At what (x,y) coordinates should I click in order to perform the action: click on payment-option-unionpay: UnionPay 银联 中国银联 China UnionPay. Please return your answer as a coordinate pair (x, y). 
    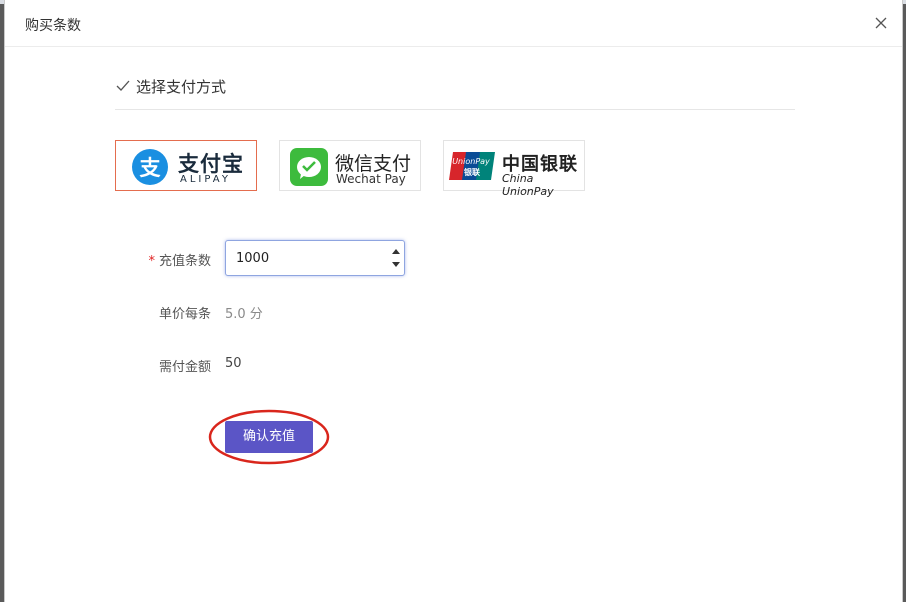
    Looking at the image, I should click on (514, 169).